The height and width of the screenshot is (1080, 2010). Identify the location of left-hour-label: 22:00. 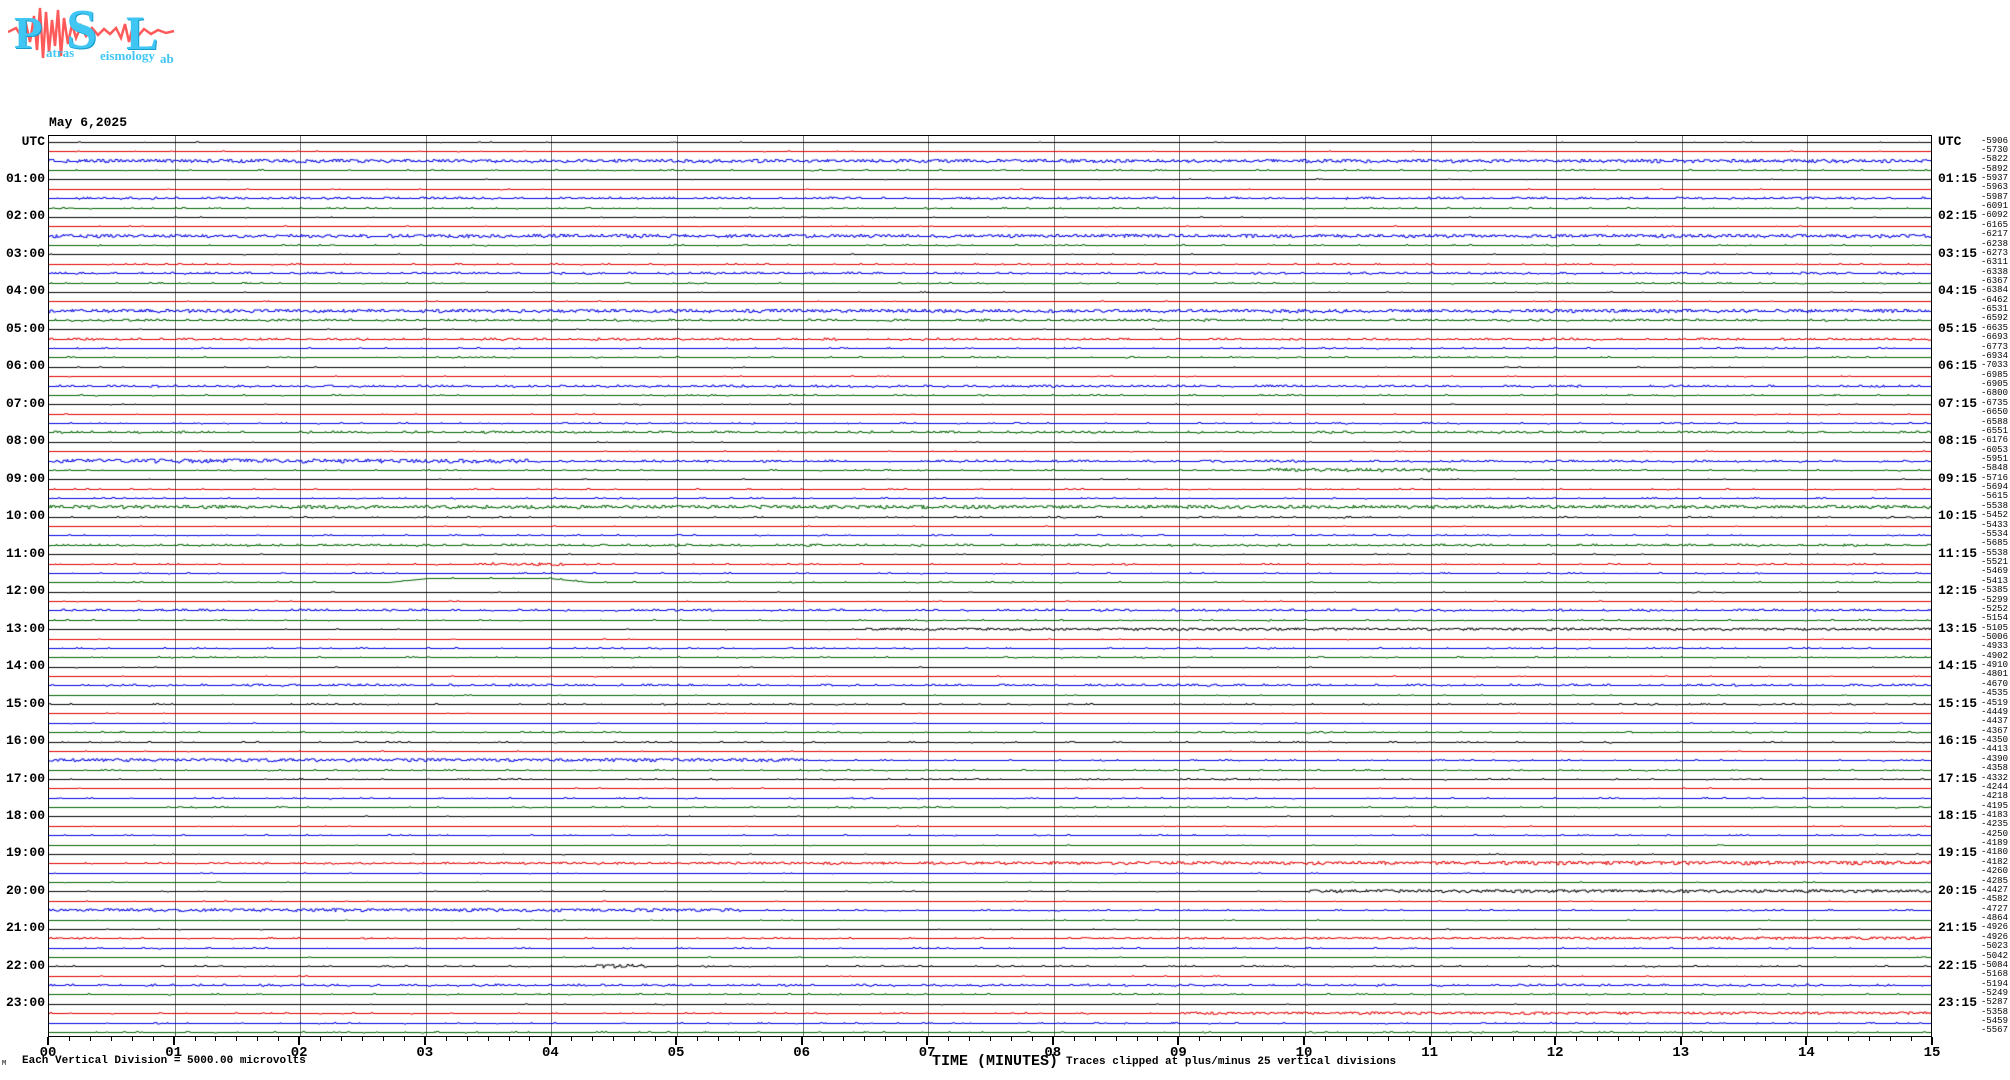
(25, 965).